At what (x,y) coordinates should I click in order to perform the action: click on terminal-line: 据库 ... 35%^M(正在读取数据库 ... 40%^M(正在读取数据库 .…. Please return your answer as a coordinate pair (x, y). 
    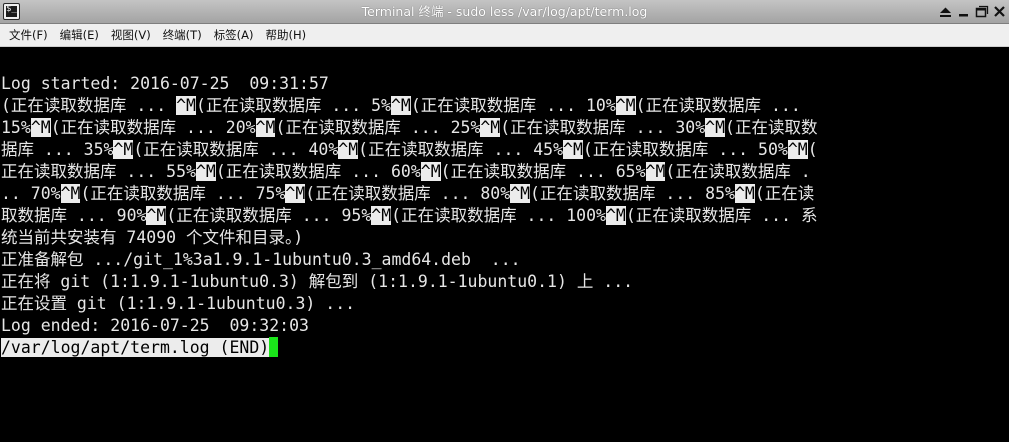
    Looking at the image, I should click on (409, 150).